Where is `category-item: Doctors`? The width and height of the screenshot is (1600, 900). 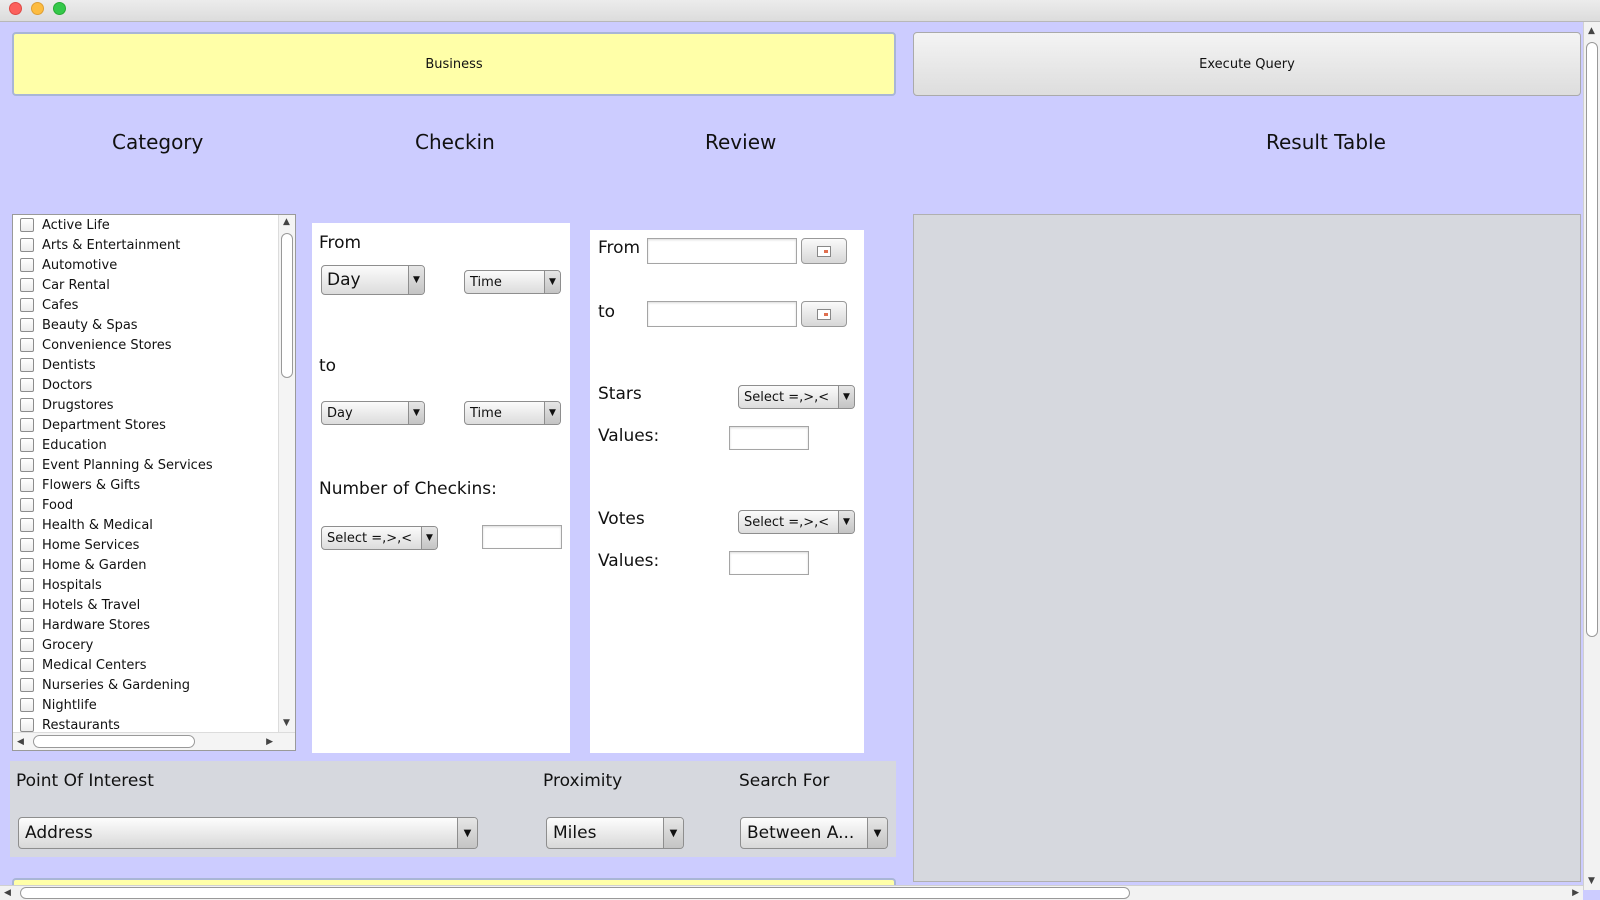 category-item: Doctors is located at coordinates (146, 385).